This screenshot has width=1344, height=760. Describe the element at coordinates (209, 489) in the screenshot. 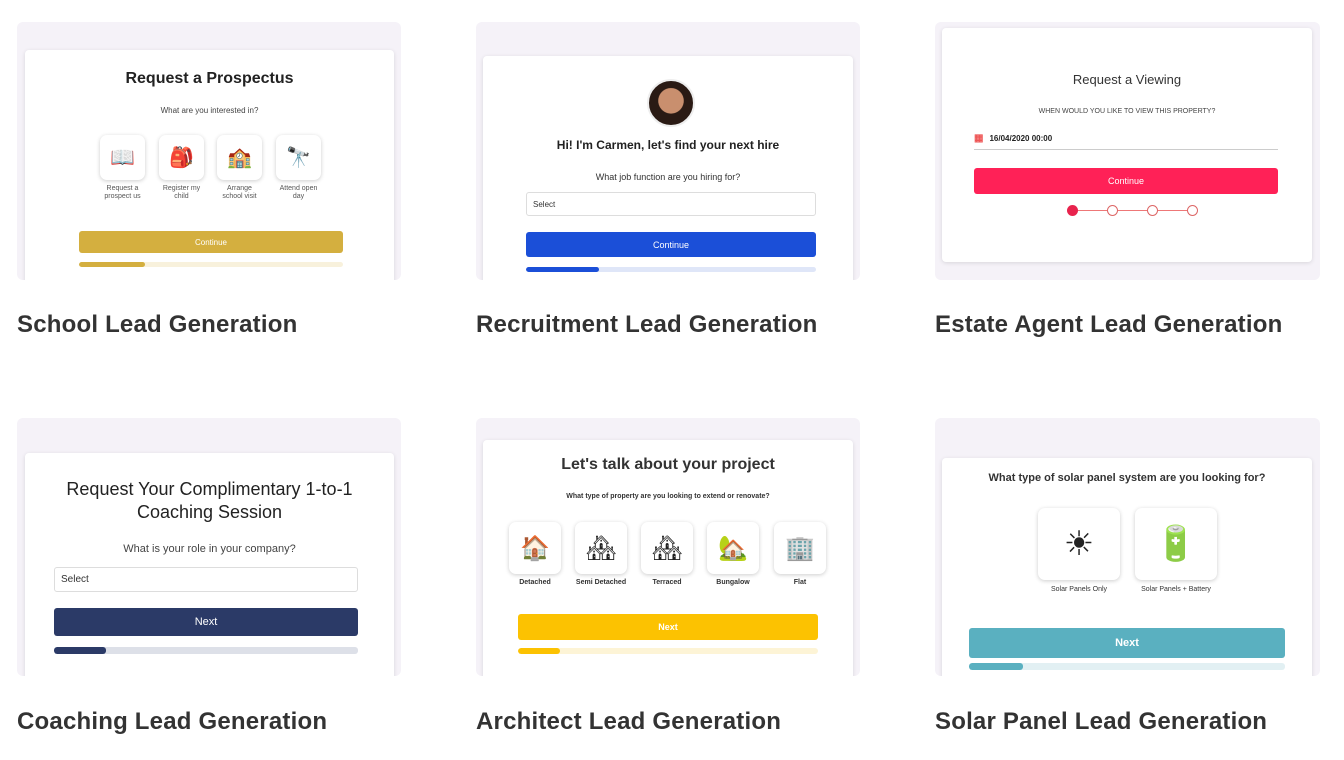

I see `form-heading: Request Your Complimentary 1-to-1` at that location.